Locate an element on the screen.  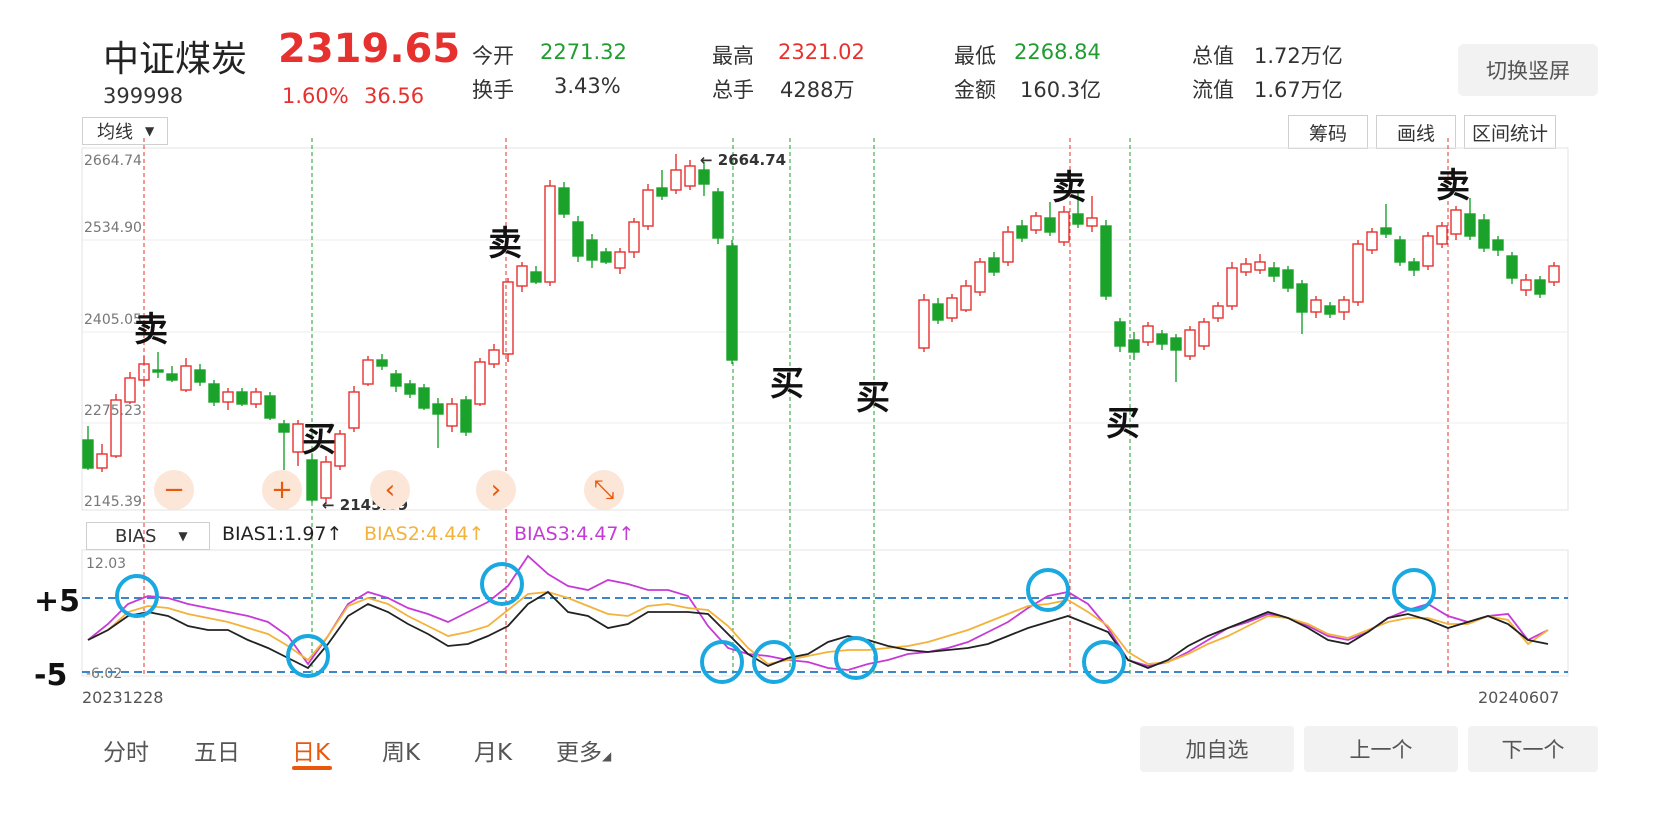
end-date: 20240607 is located at coordinates (1519, 697).